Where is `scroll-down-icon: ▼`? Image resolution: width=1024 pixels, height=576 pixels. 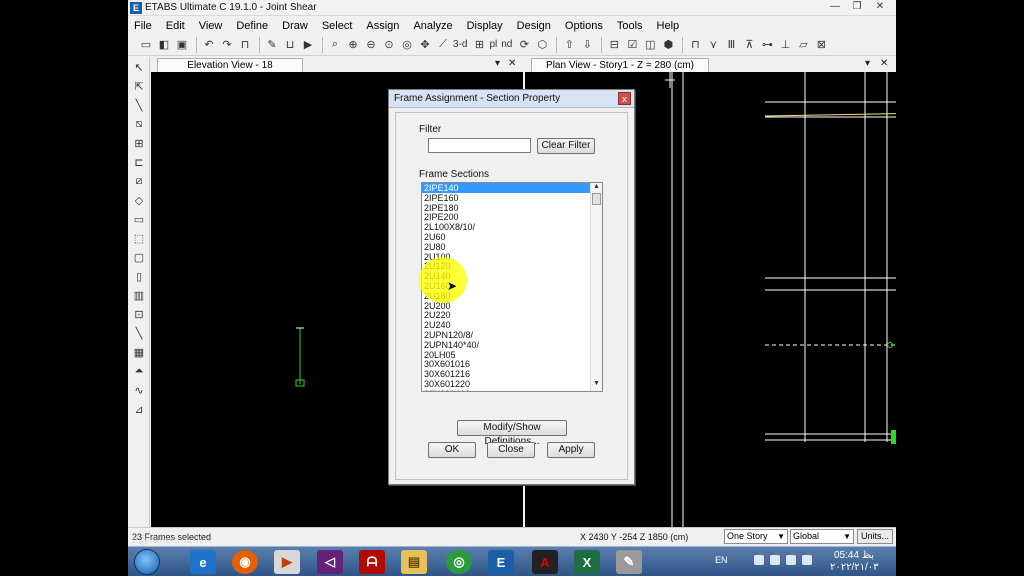 scroll-down-icon: ▼ is located at coordinates (596, 385).